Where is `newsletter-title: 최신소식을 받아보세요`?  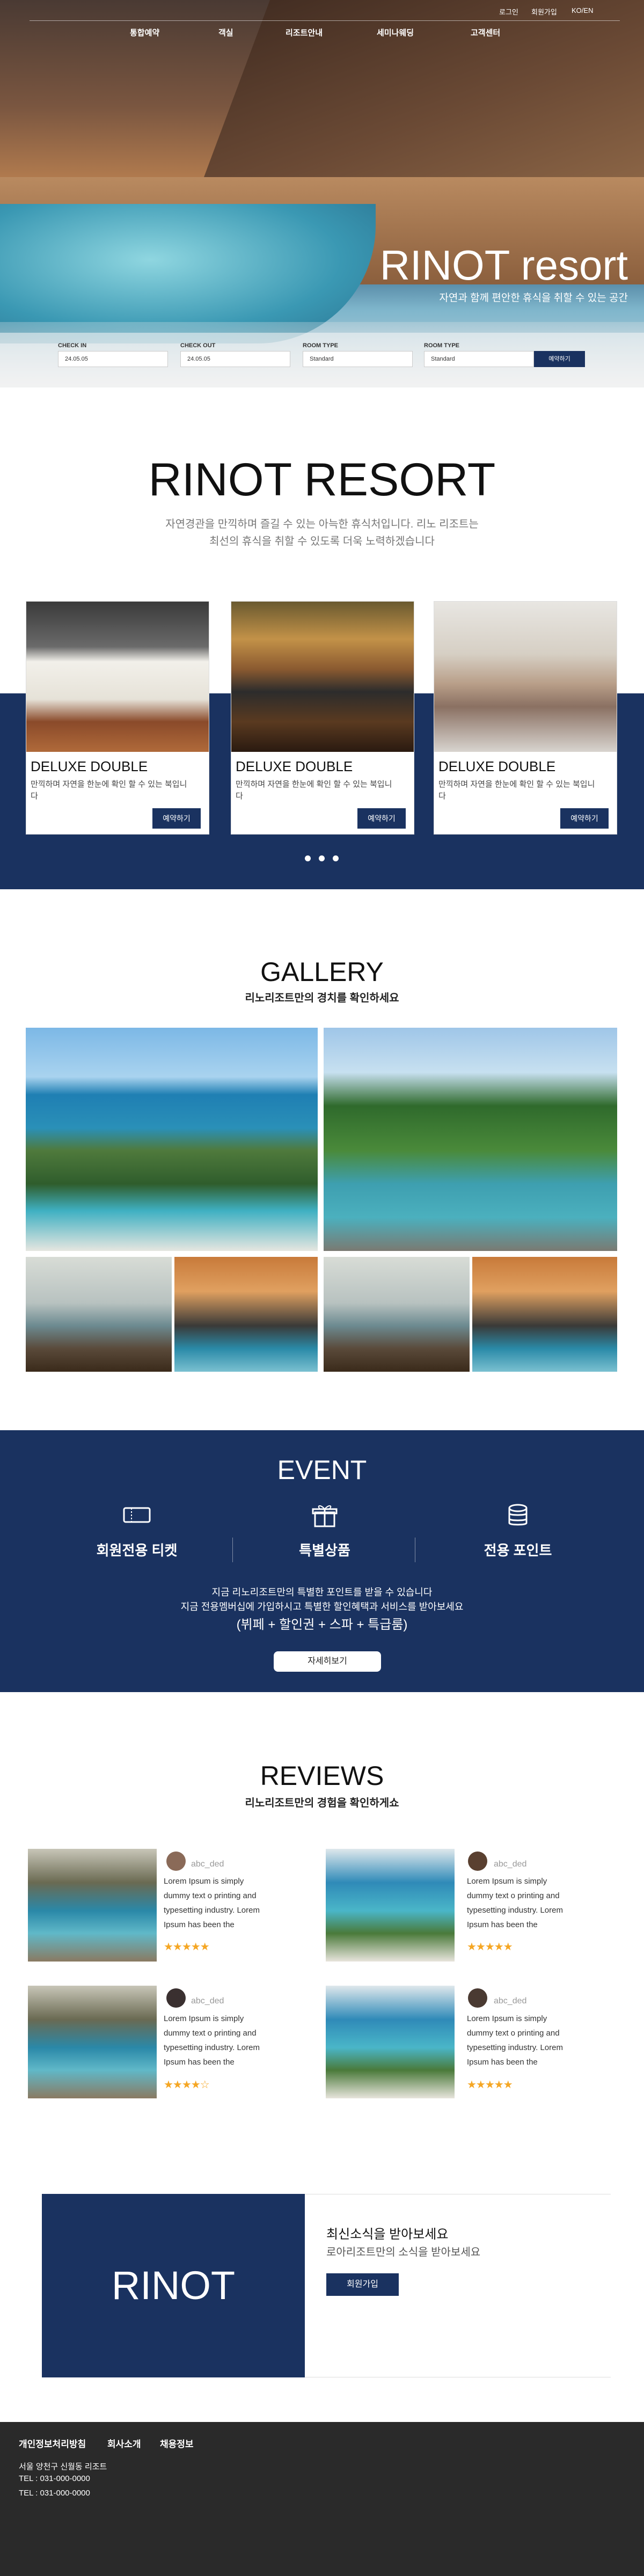
newsletter-title: 최신소식을 받아보세요 is located at coordinates (387, 2234).